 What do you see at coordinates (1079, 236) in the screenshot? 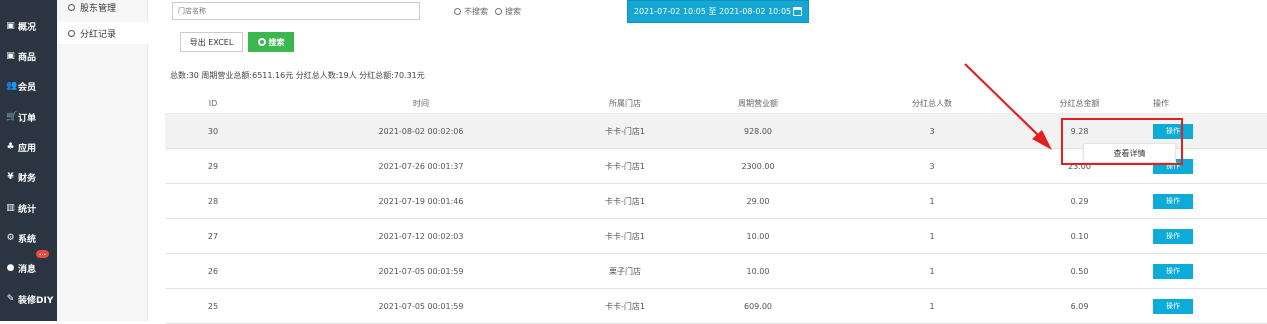
I see `cell-amount: 0.10` at bounding box center [1079, 236].